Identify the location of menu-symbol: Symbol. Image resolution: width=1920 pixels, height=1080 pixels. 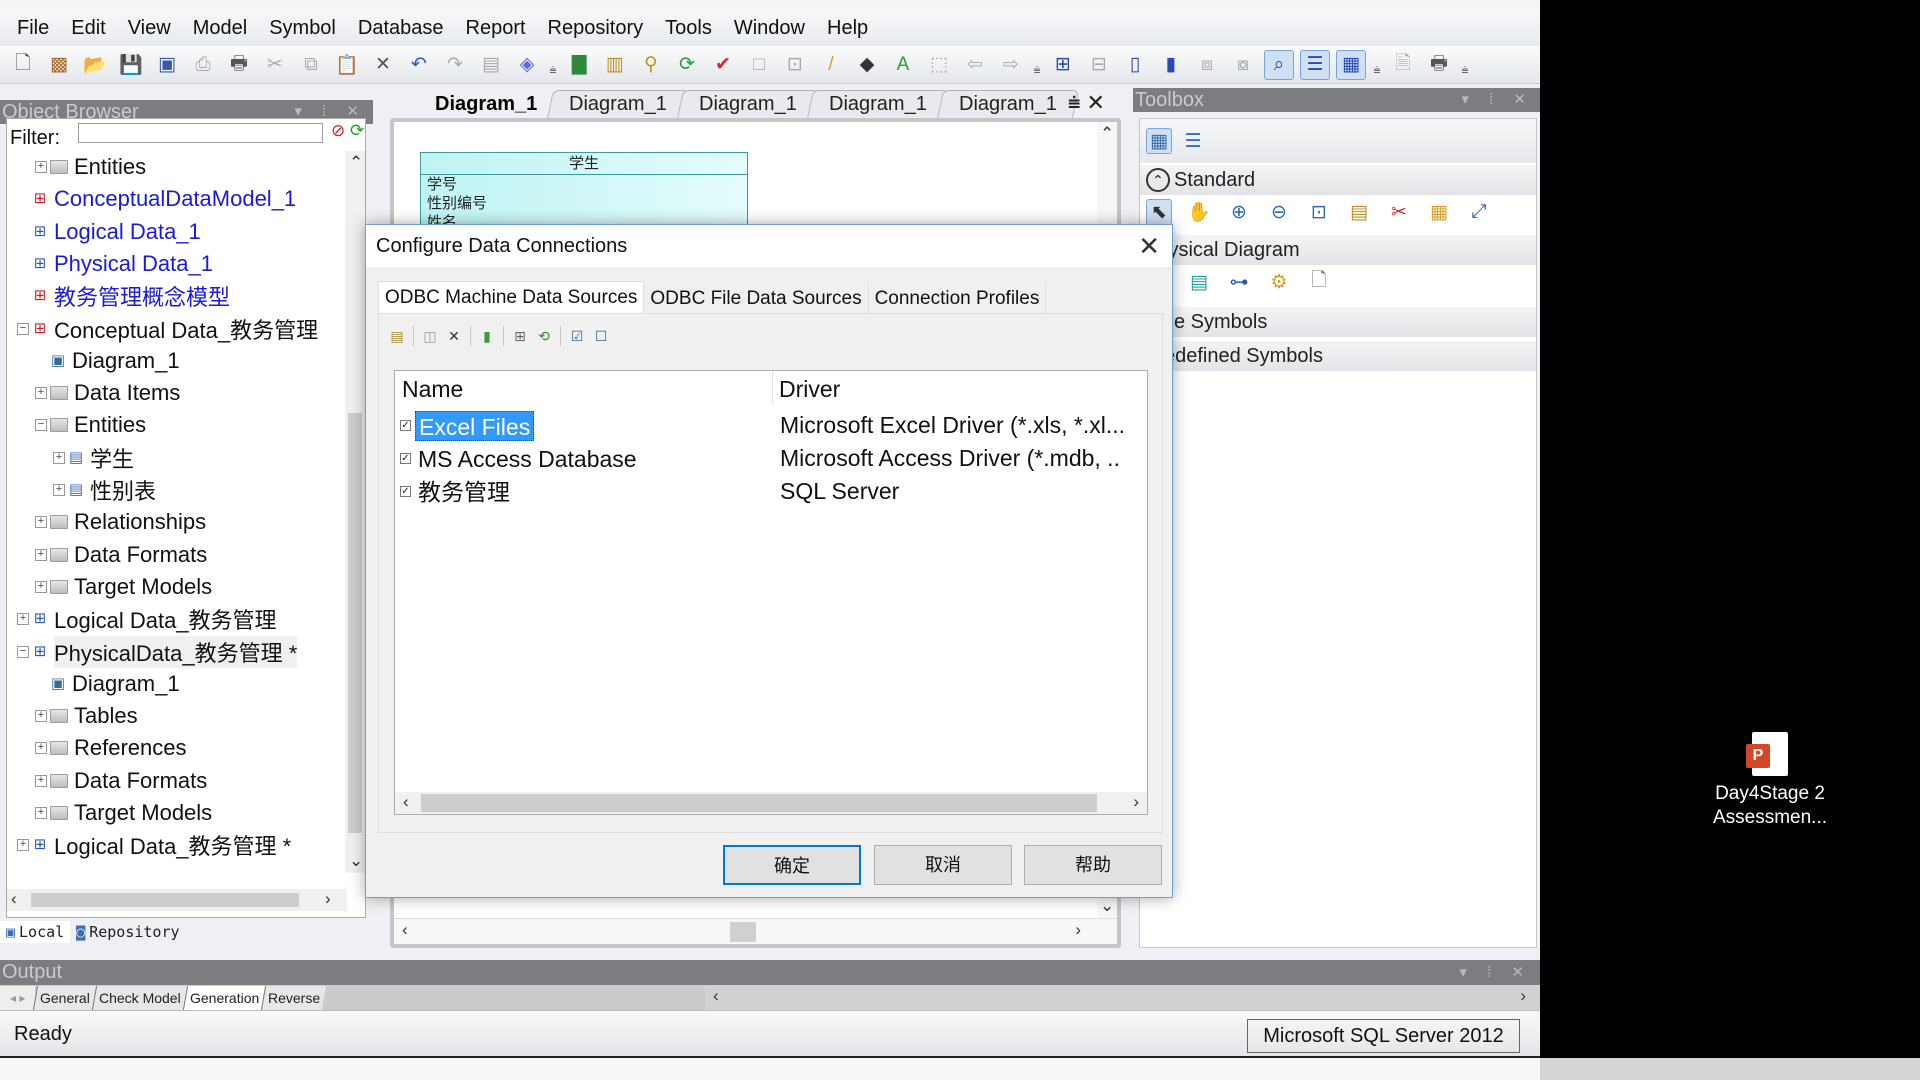
(302, 28).